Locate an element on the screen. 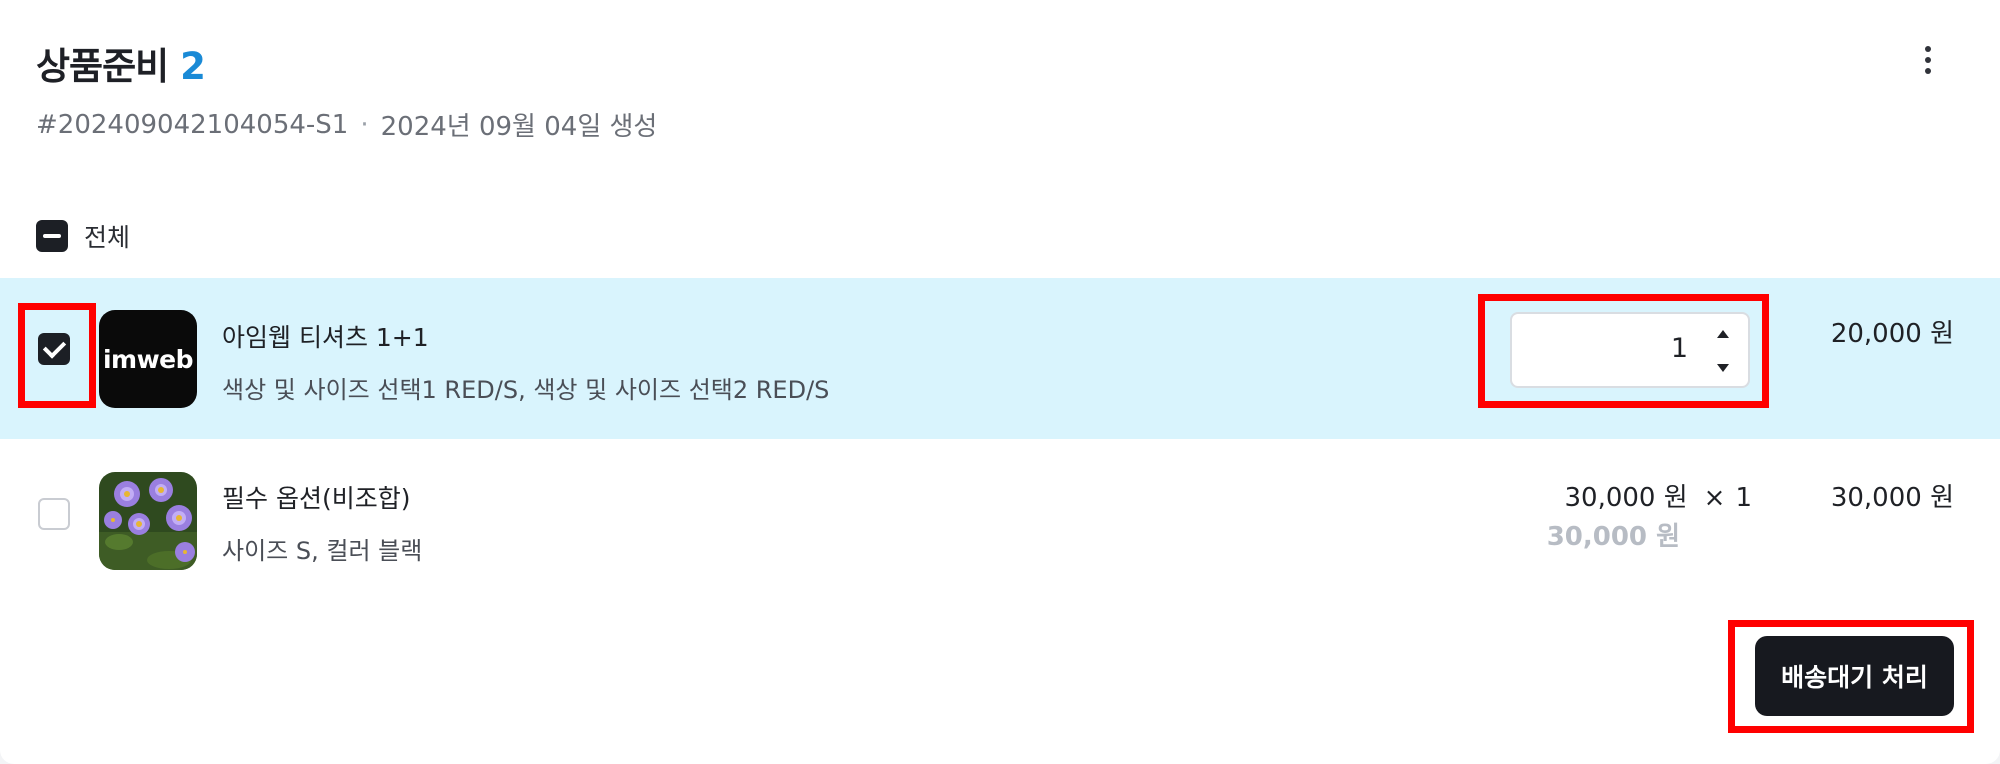  purple-flowers-photo is located at coordinates (148, 521).